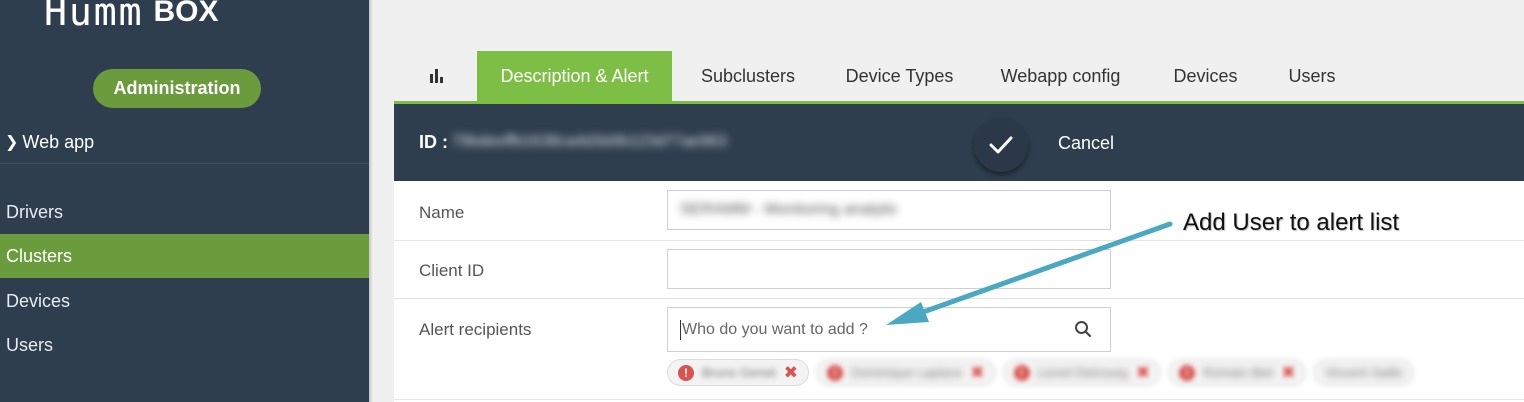 Image resolution: width=1524 pixels, height=402 pixels. What do you see at coordinates (1291, 222) in the screenshot?
I see `annotation-text: Add User to alert list` at bounding box center [1291, 222].